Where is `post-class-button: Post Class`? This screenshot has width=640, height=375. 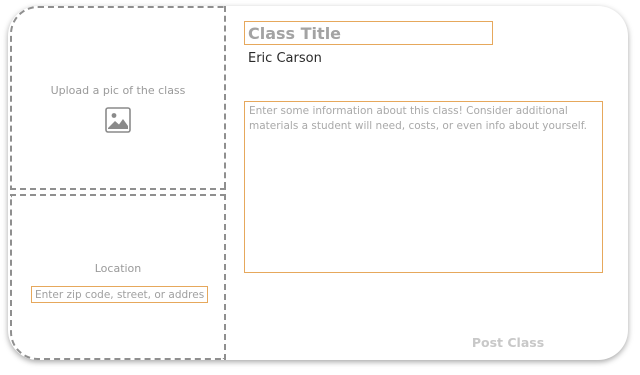
post-class-button: Post Class is located at coordinates (508, 342).